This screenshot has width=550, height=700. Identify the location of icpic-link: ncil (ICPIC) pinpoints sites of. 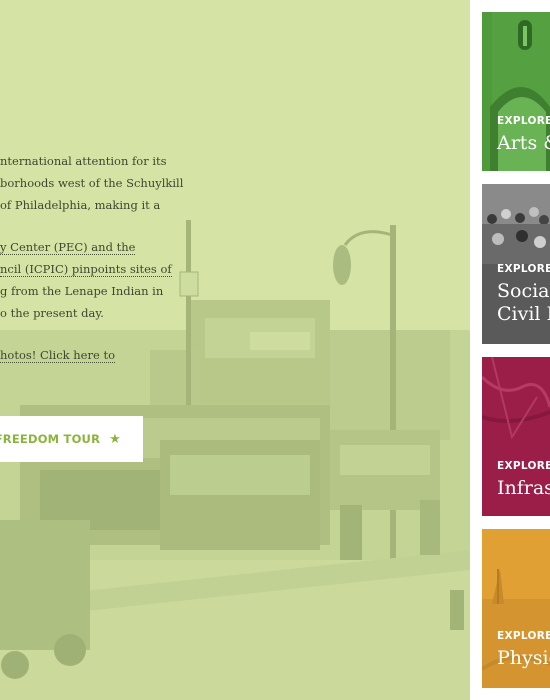
(86, 269).